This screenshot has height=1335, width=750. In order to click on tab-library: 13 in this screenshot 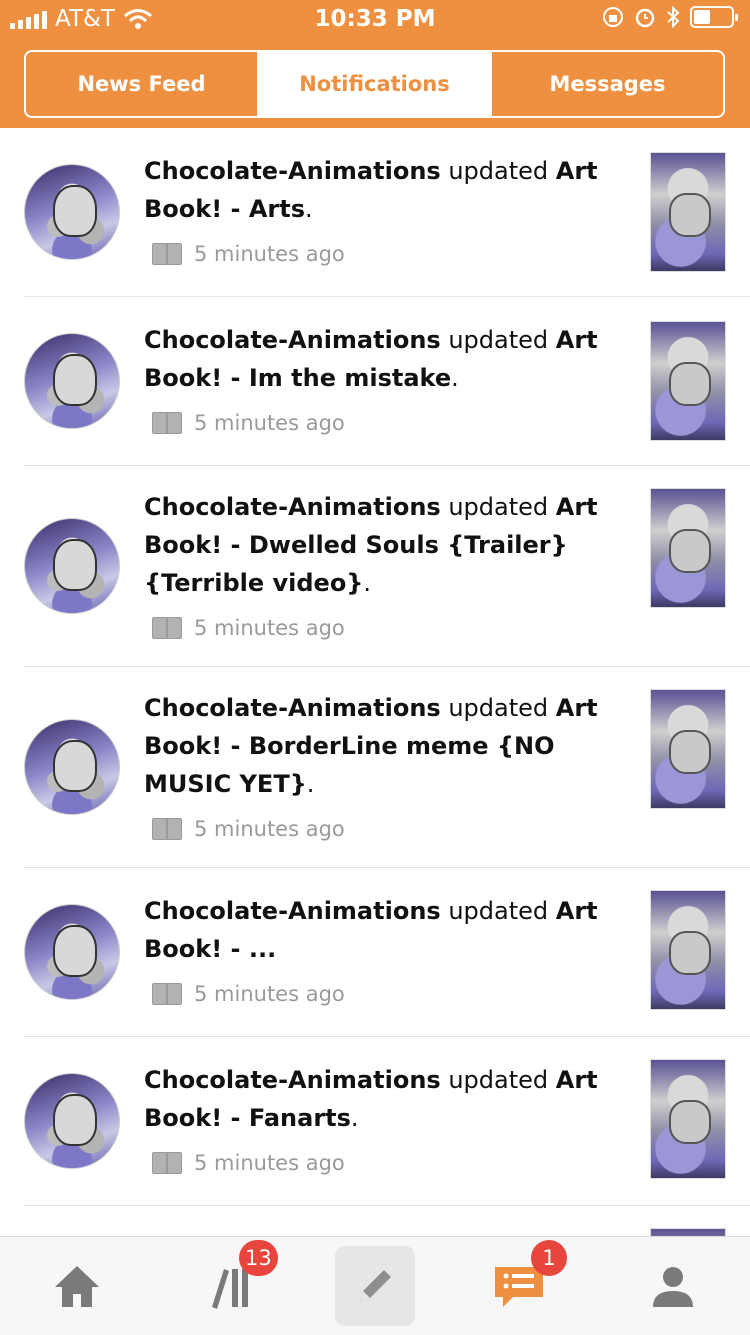, I will do `click(231, 1283)`.